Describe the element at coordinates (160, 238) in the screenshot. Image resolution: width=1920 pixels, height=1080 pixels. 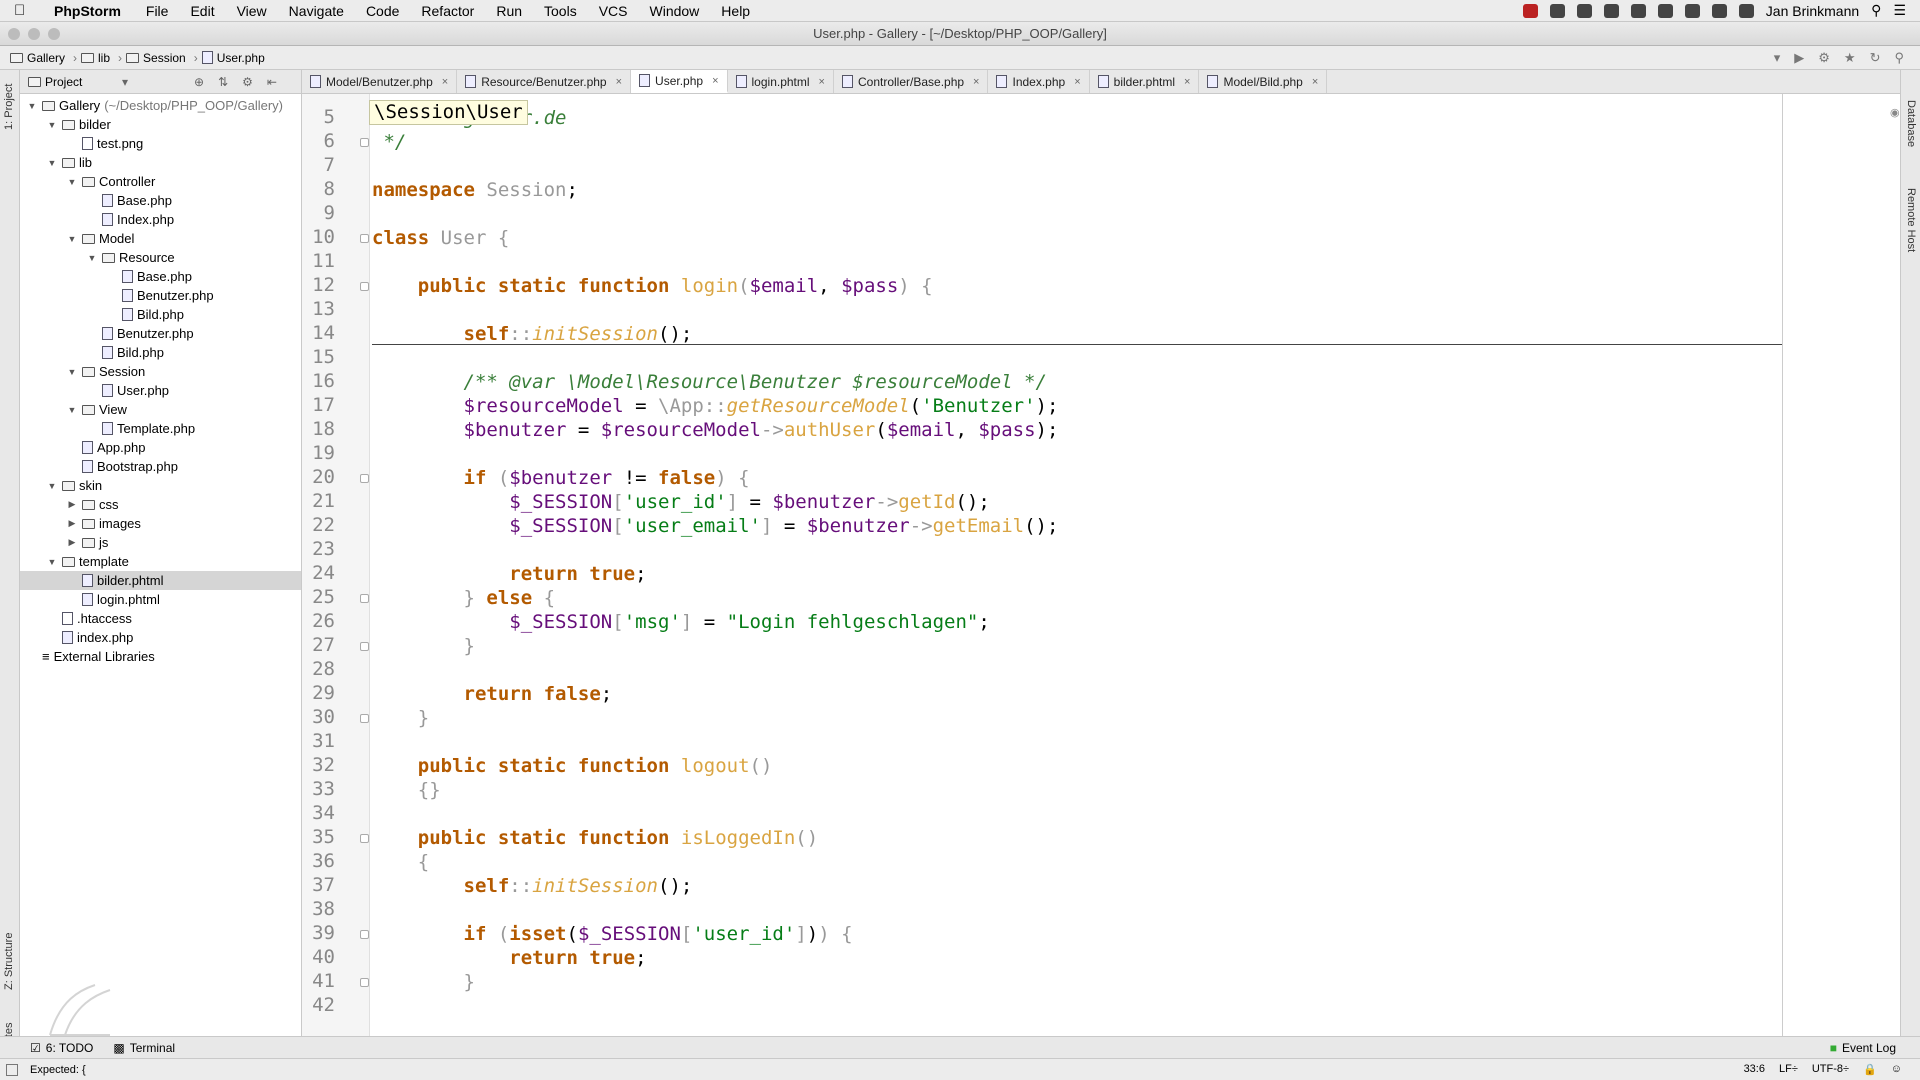
I see `tree-item: ▼ Model` at that location.